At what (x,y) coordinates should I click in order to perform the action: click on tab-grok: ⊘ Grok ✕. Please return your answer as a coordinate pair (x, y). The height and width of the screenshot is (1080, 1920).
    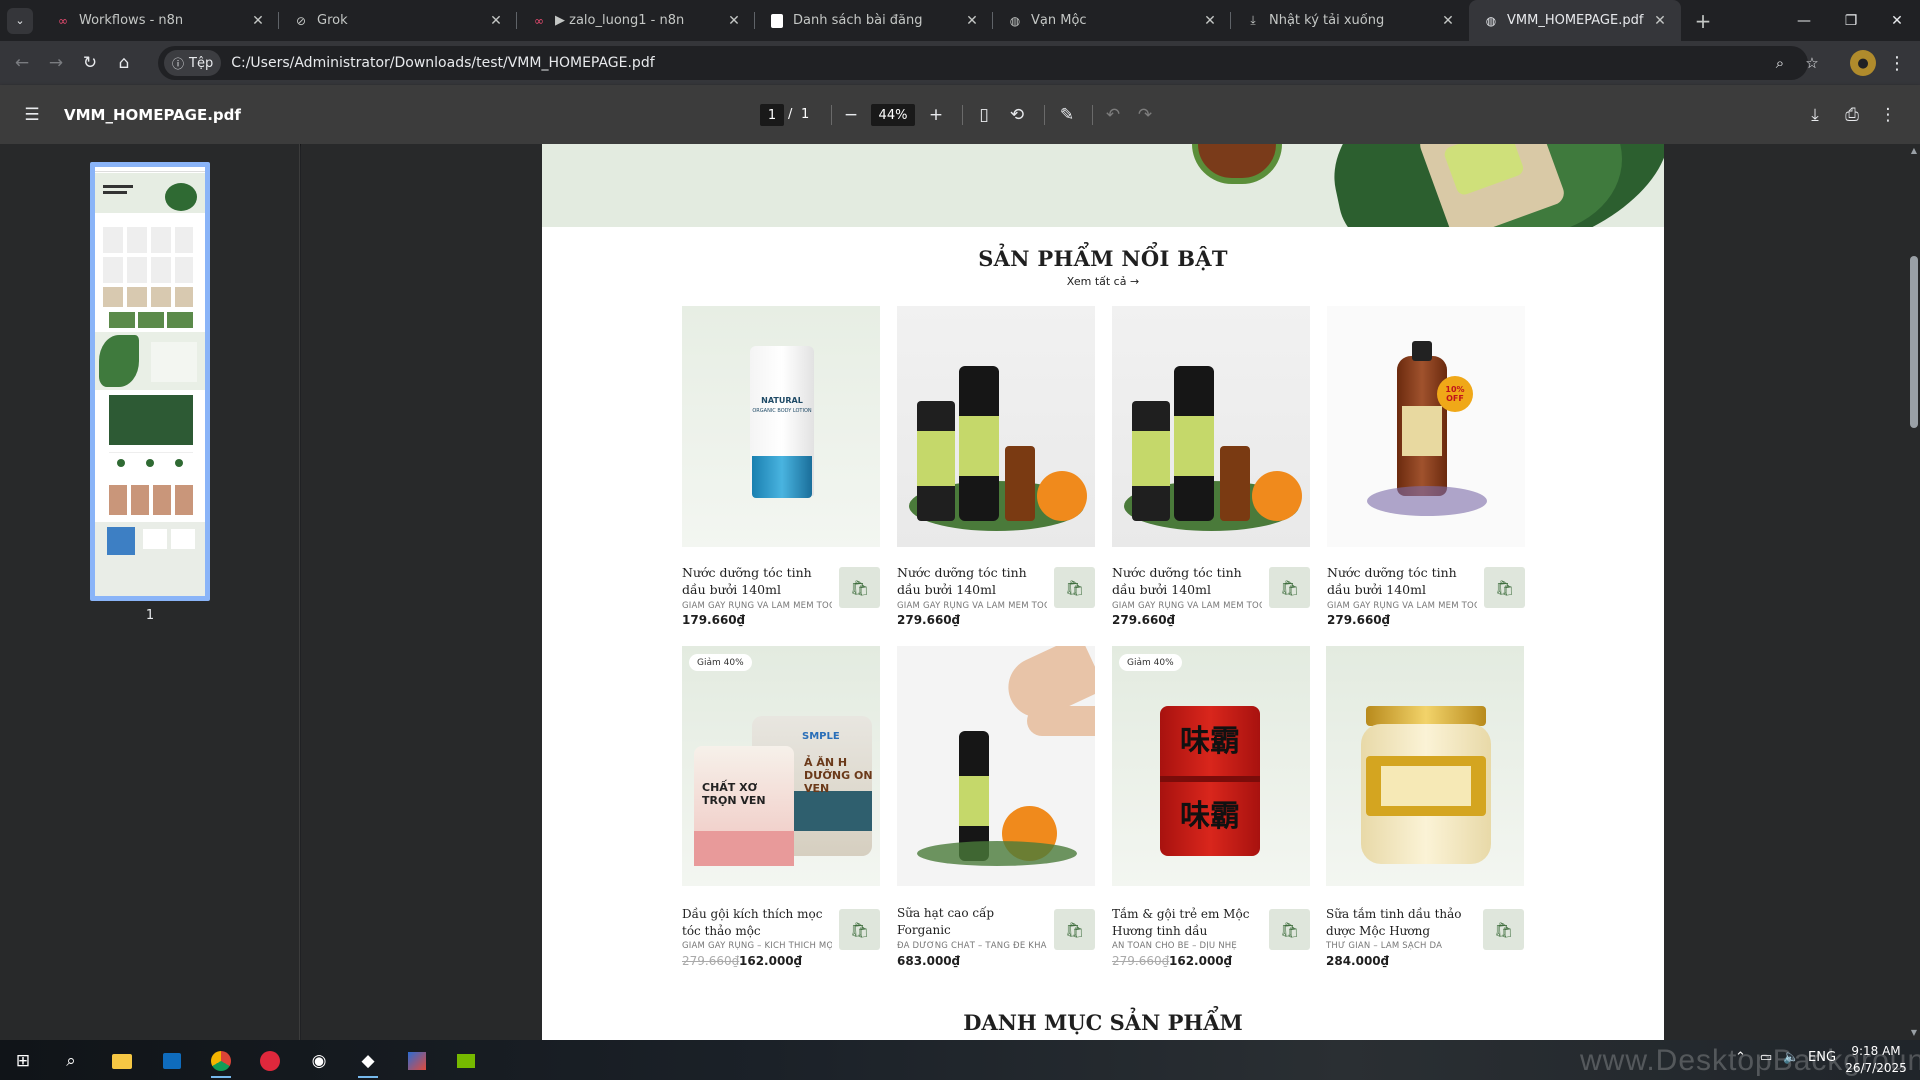
    Looking at the image, I should click on (398, 20).